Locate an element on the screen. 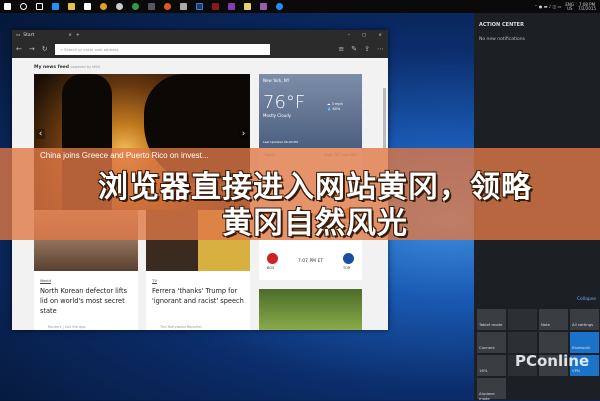  no-notifications: No new notifications is located at coordinates (502, 39).